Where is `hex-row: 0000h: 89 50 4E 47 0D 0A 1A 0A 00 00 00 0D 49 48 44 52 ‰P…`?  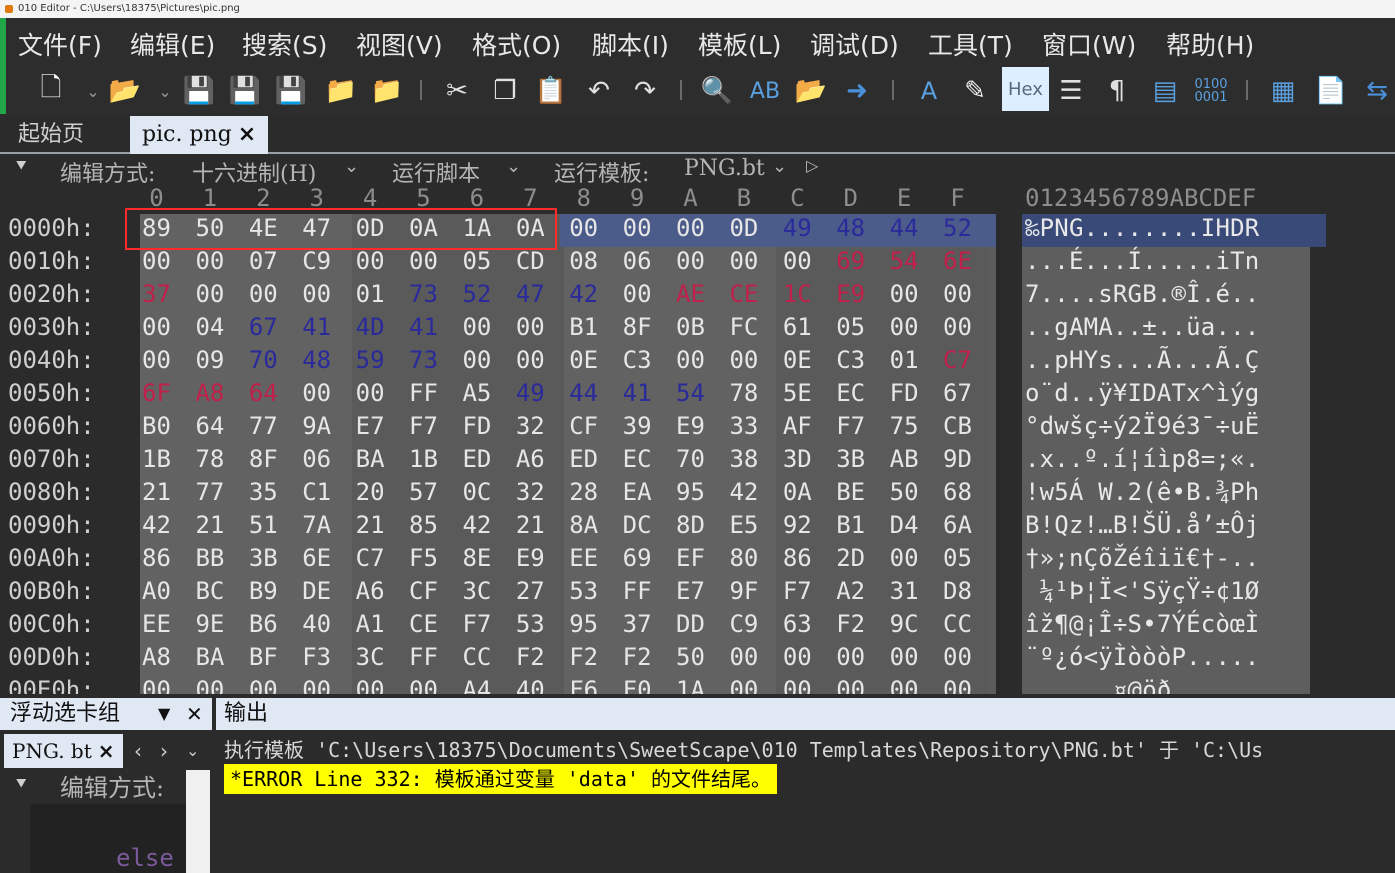
hex-row: 0000h: 89 50 4E 47 0D 0A 1A 0A 00 00 00 0D 49 48 44 52 ‰P… is located at coordinates (697, 230).